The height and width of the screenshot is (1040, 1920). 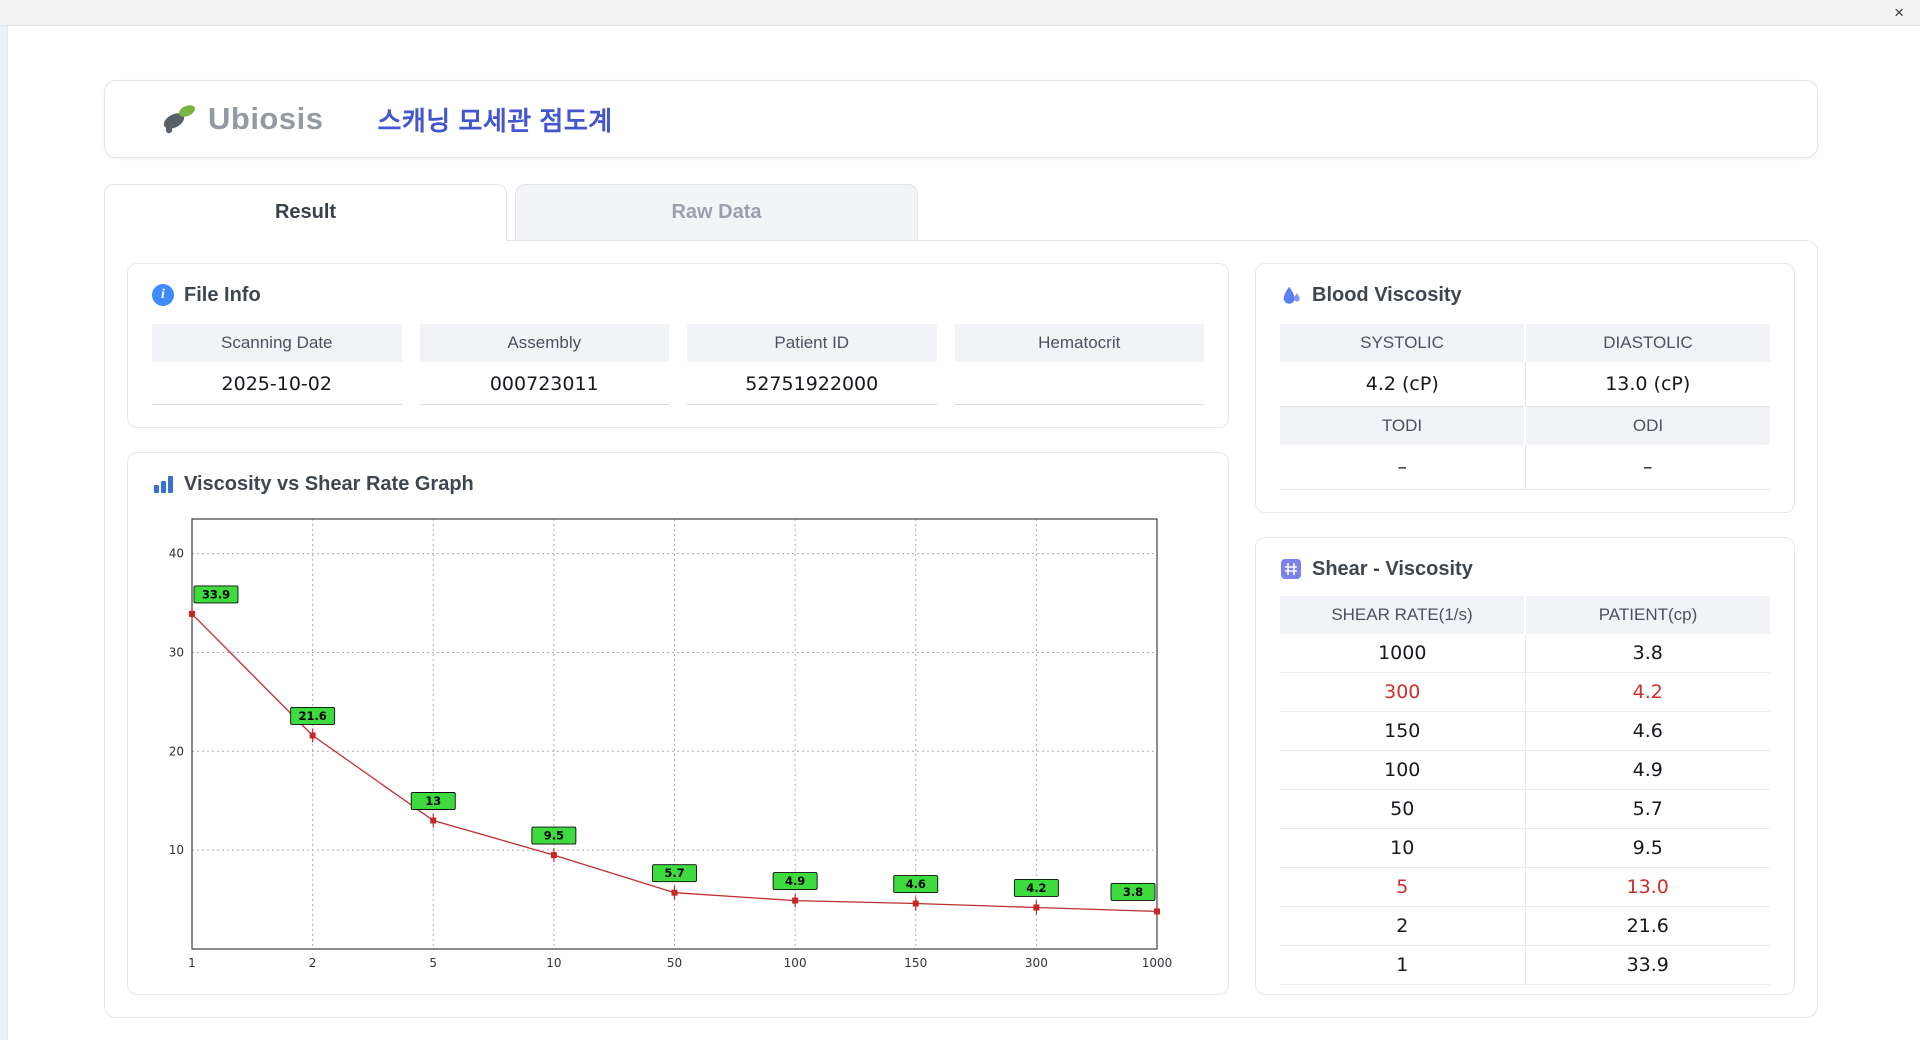 What do you see at coordinates (1403, 965) in the screenshot?
I see `shear-rate-cell: 1` at bounding box center [1403, 965].